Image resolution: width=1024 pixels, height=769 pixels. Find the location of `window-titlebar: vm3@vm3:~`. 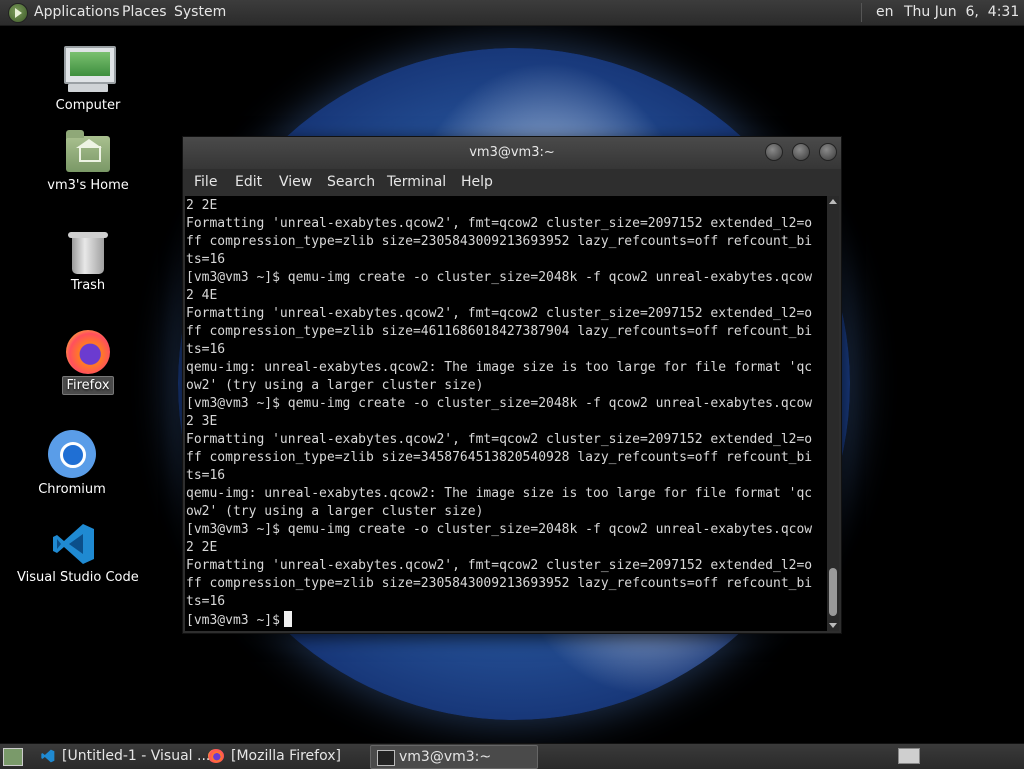

window-titlebar: vm3@vm3:~ is located at coordinates (512, 153).